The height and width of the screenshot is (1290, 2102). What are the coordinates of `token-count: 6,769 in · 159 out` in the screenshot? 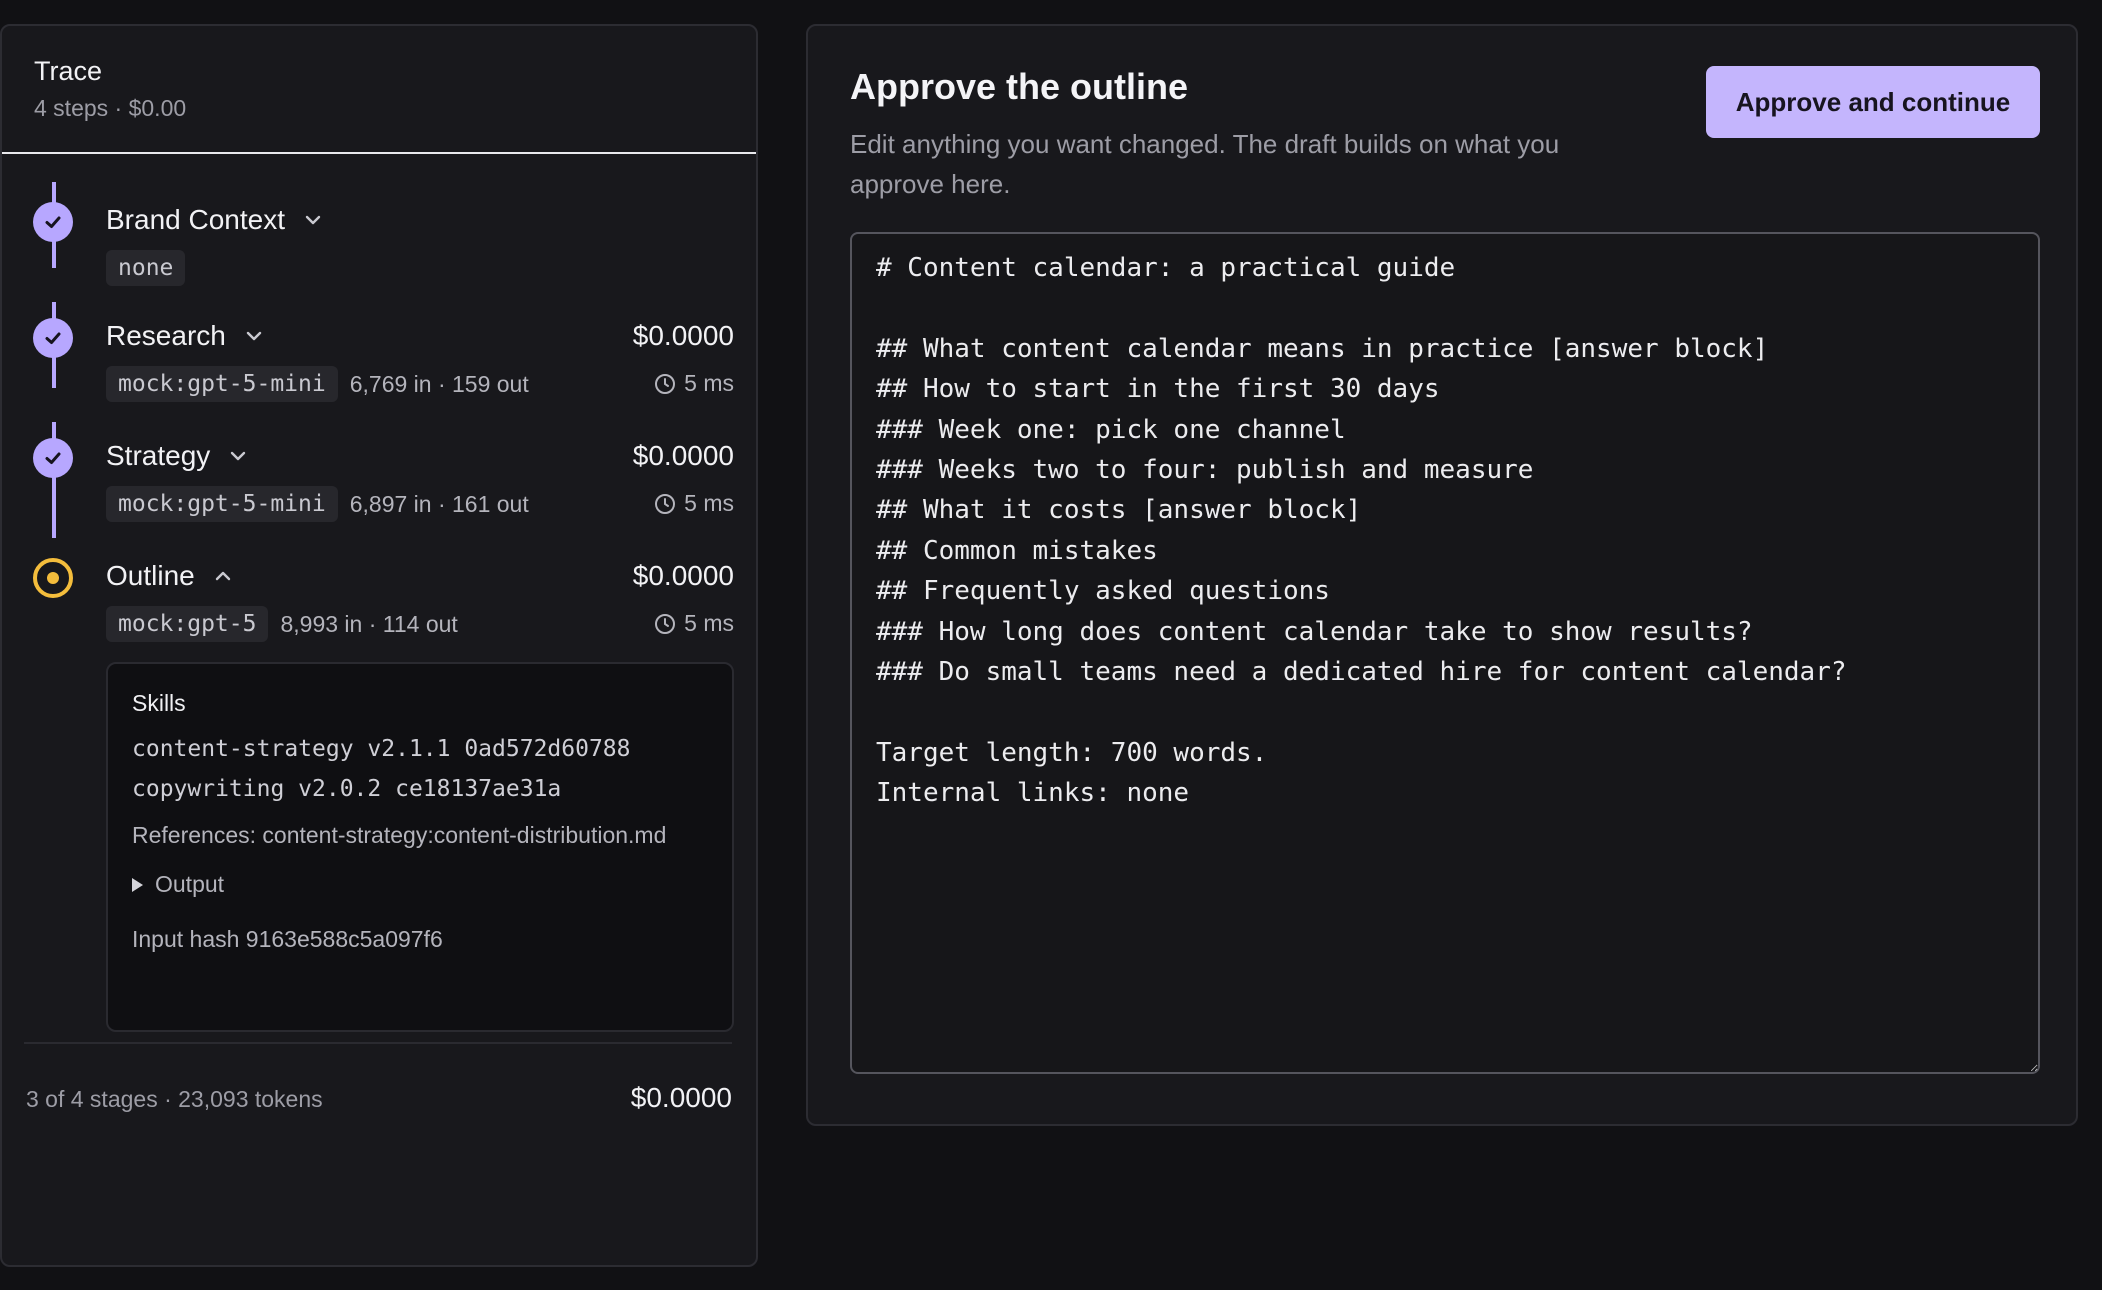 It's located at (439, 383).